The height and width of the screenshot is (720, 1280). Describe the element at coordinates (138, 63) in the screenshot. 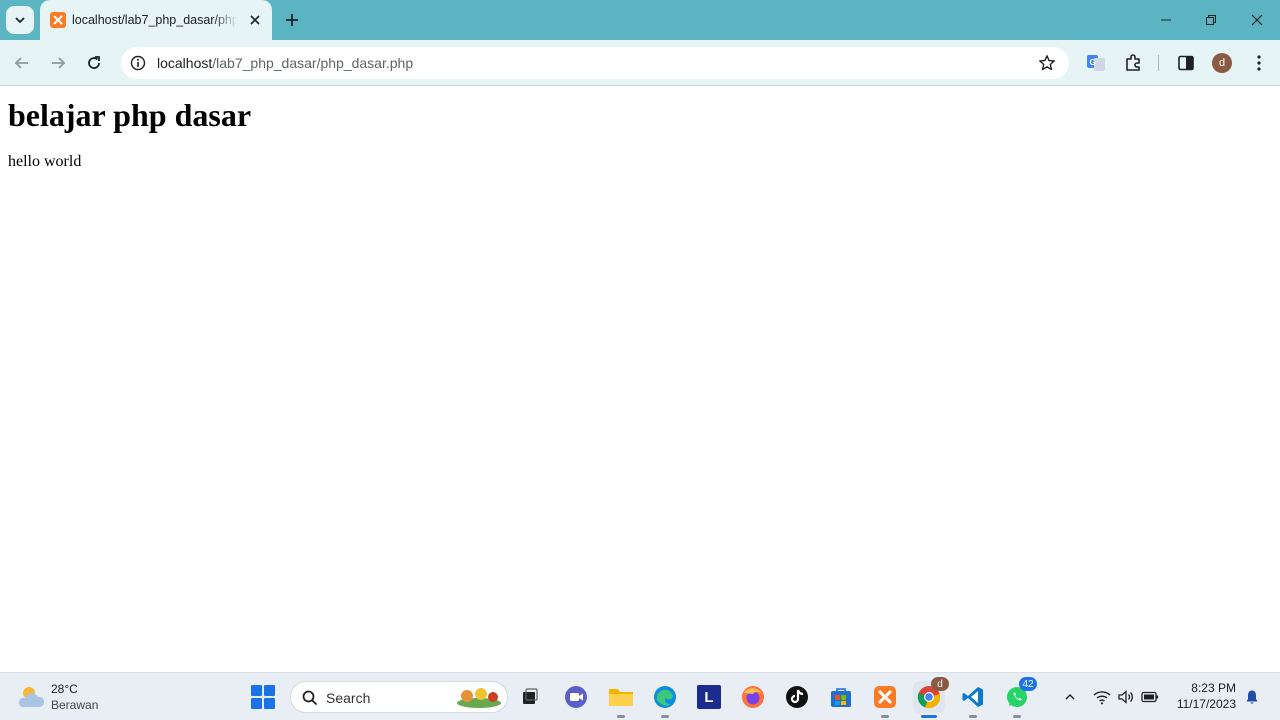

I see `site-info-icon` at that location.